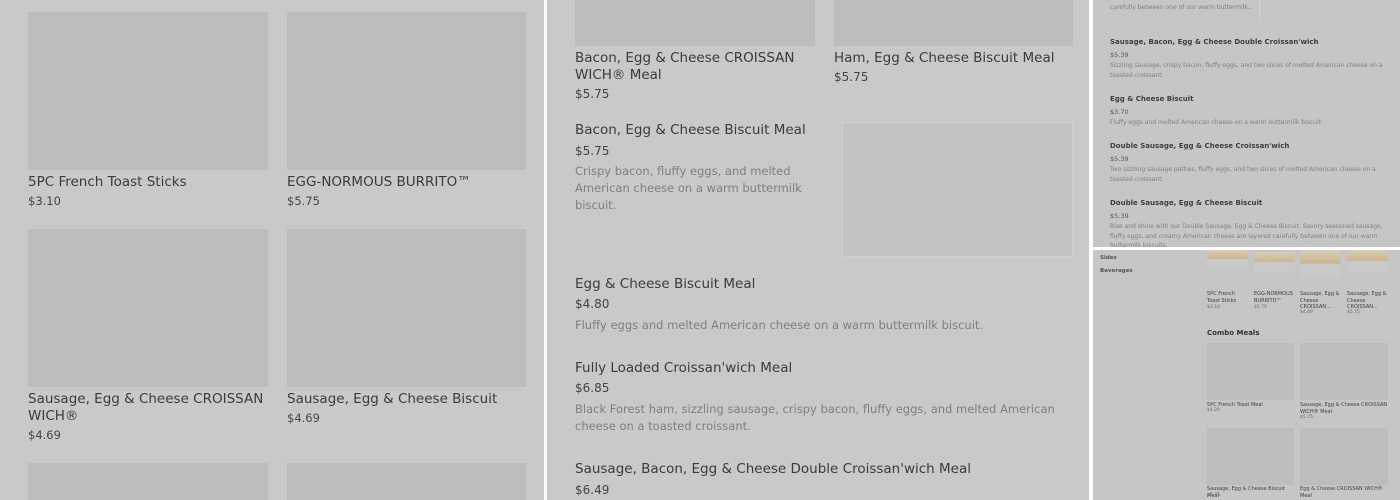 The width and height of the screenshot is (1400, 500). Describe the element at coordinates (592, 388) in the screenshot. I see `item-price: $6.85` at that location.